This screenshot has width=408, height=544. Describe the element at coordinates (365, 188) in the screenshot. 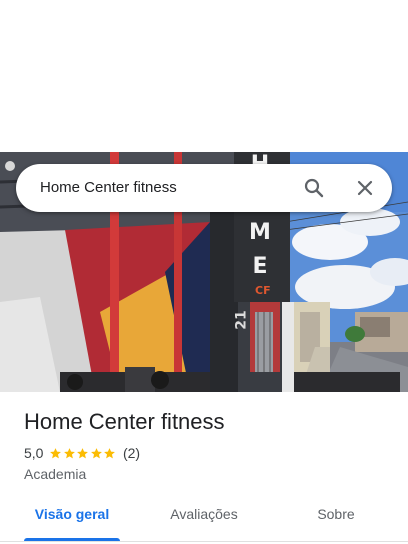

I see `close-icon` at that location.